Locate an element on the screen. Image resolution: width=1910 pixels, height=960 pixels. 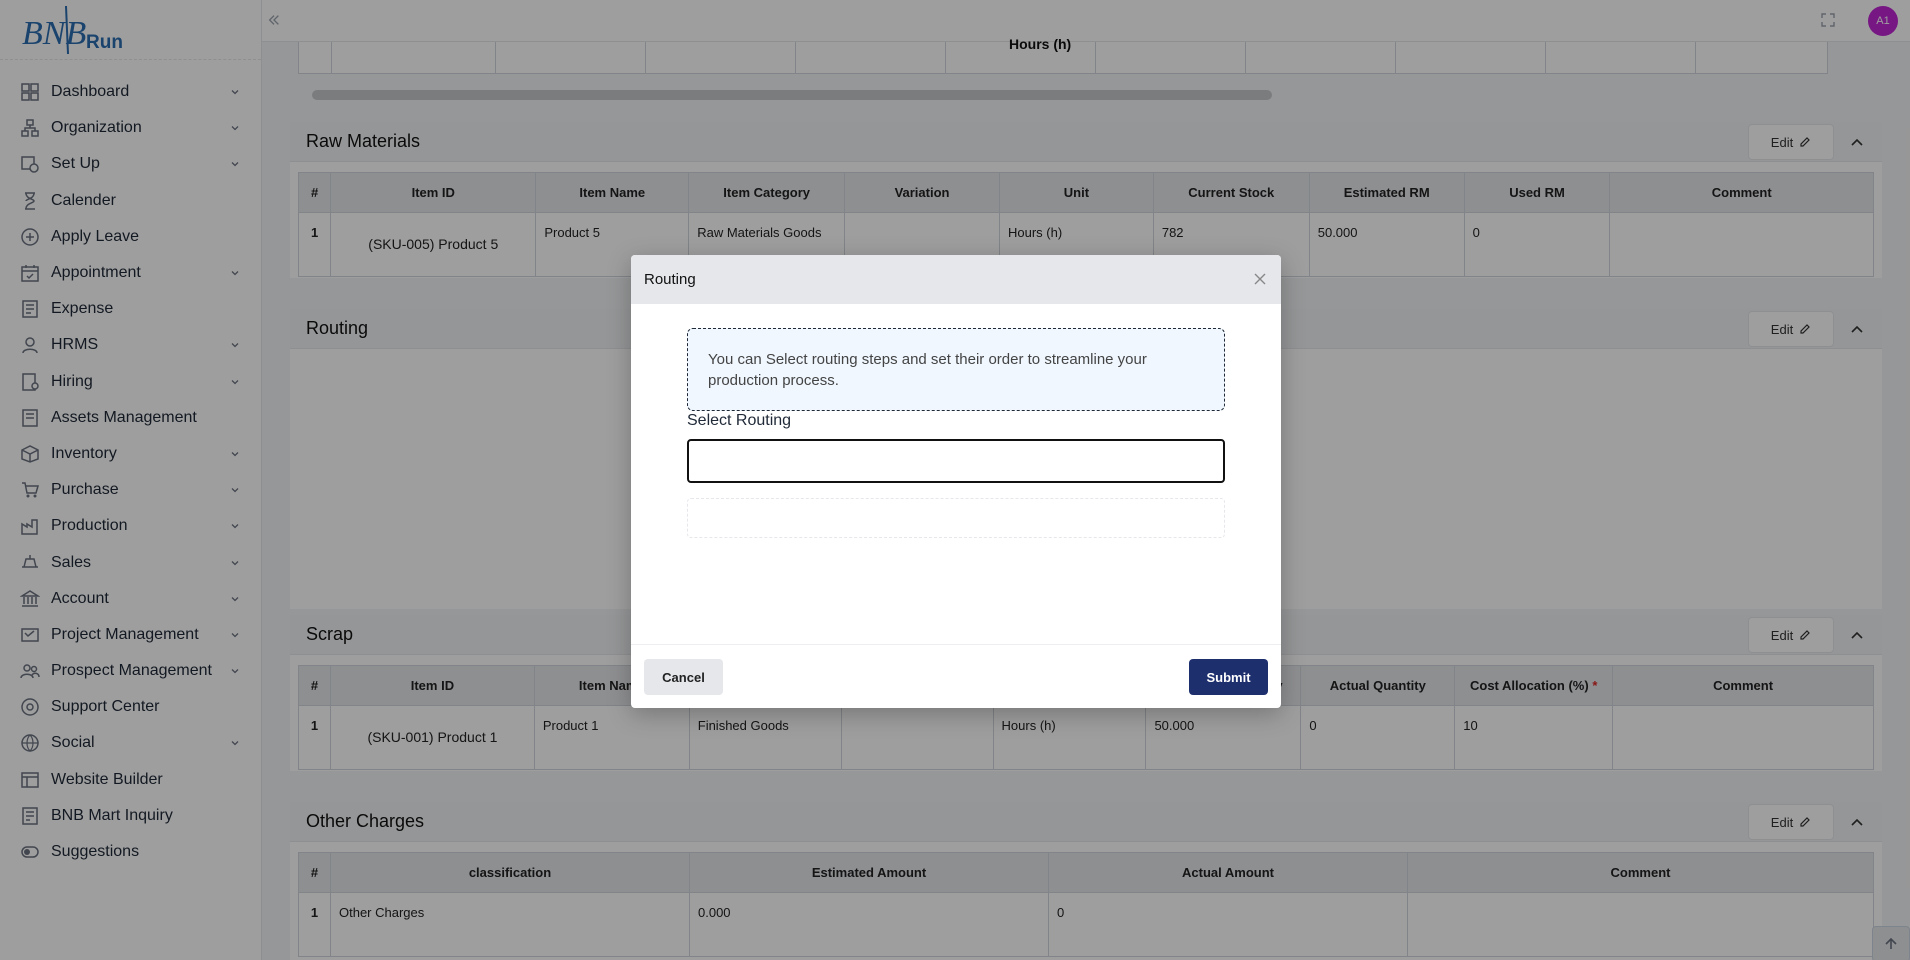
modal-title: Routing is located at coordinates (670, 279).